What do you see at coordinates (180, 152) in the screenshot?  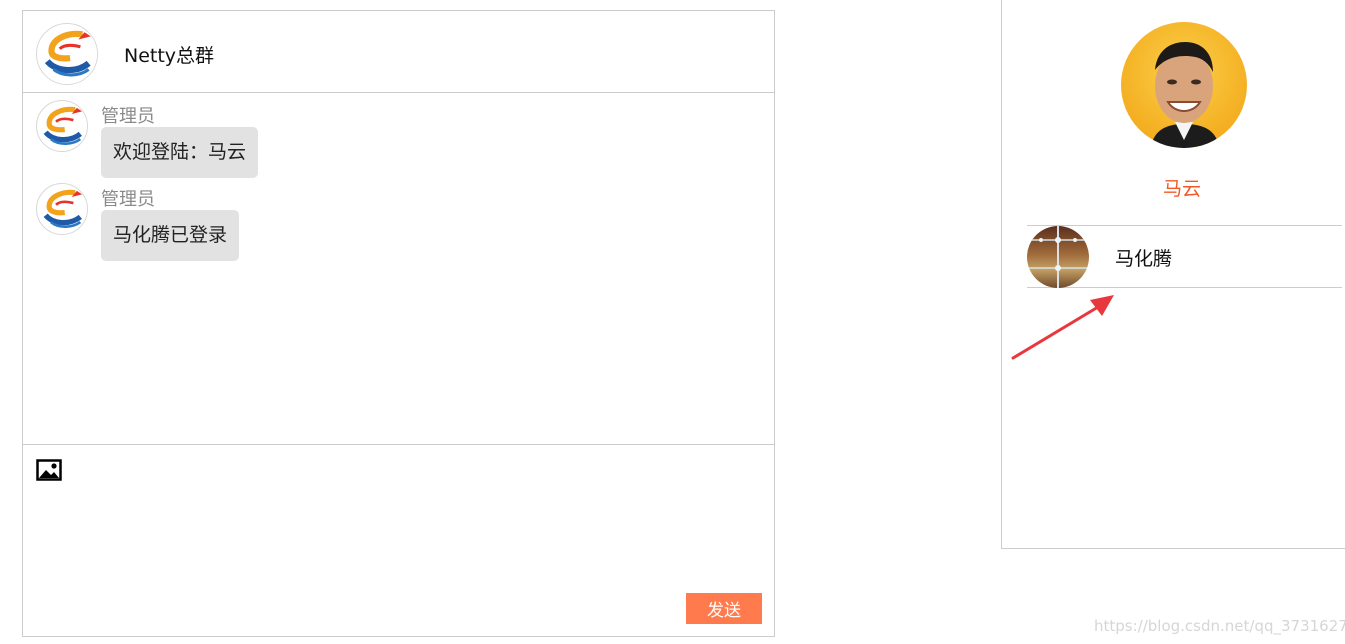 I see `message-bubble: 欢迎登陆：马云` at bounding box center [180, 152].